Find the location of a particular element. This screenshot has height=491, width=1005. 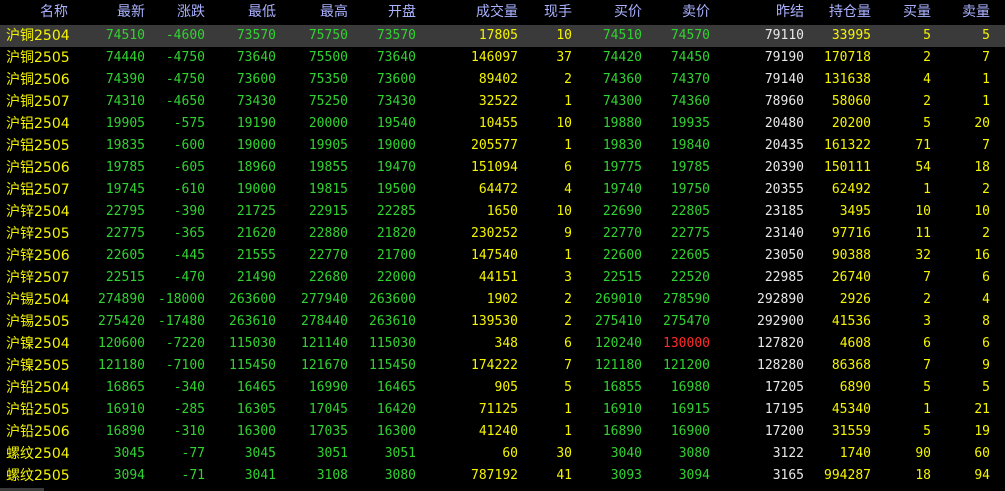

cell-low: 73570 is located at coordinates (256, 35).